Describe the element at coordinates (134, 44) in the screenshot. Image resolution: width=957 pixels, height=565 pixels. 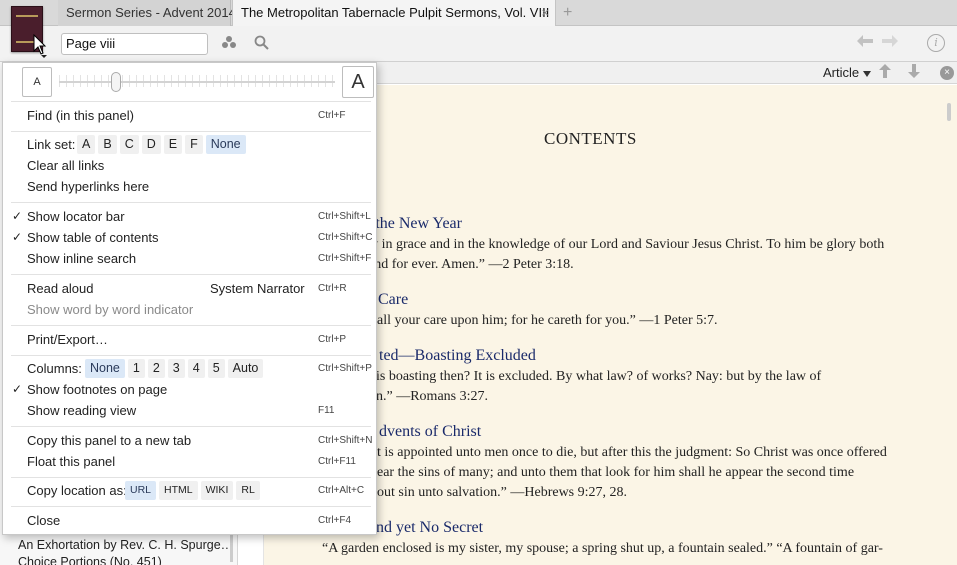
I see `reference-box: Page viii` at that location.